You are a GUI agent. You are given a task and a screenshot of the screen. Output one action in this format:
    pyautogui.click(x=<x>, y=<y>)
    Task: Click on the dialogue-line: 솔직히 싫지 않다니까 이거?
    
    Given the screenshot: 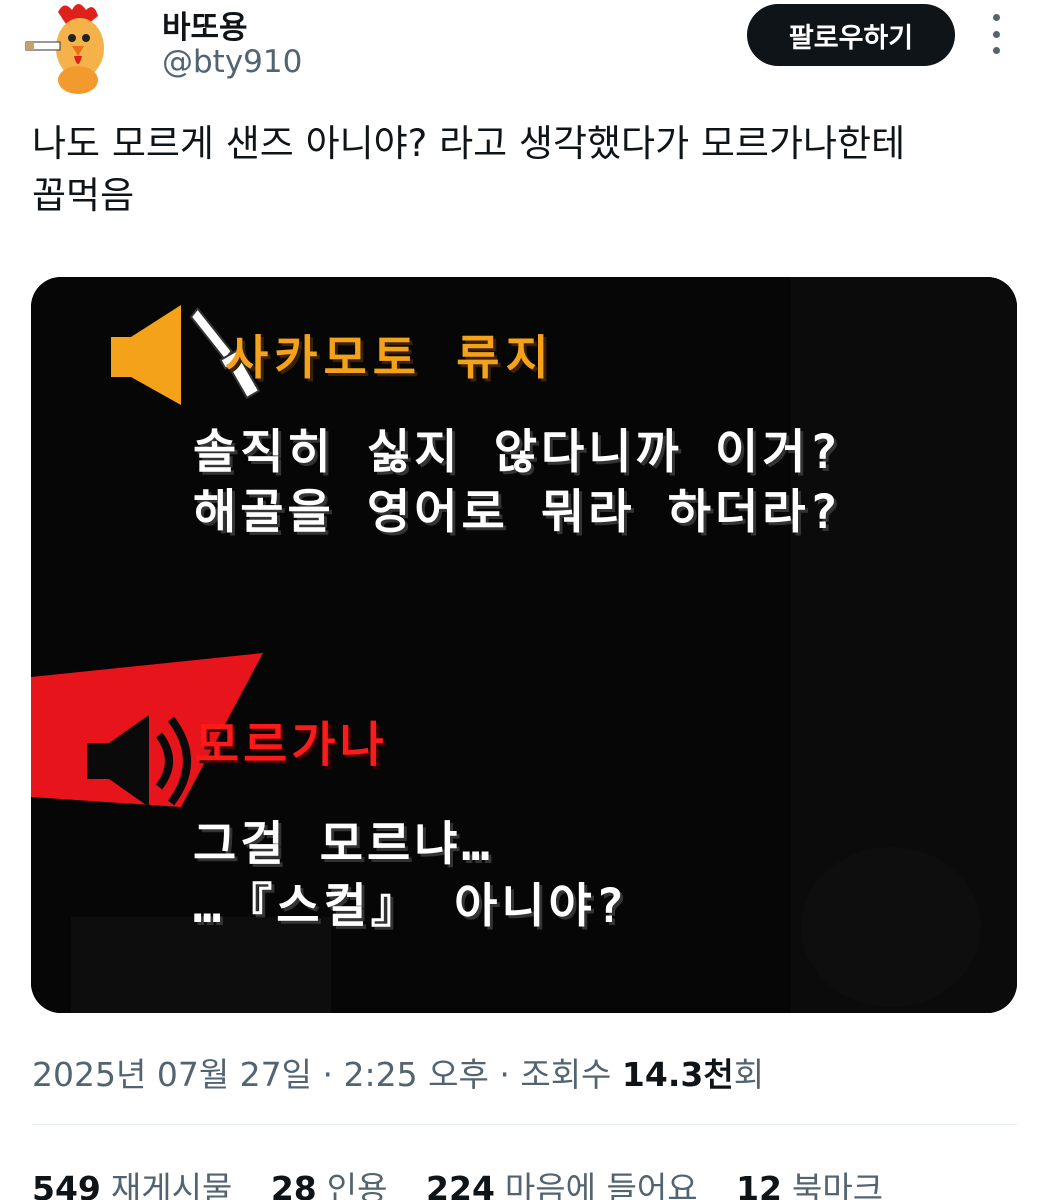 What is the action you would take?
    pyautogui.click(x=517, y=452)
    